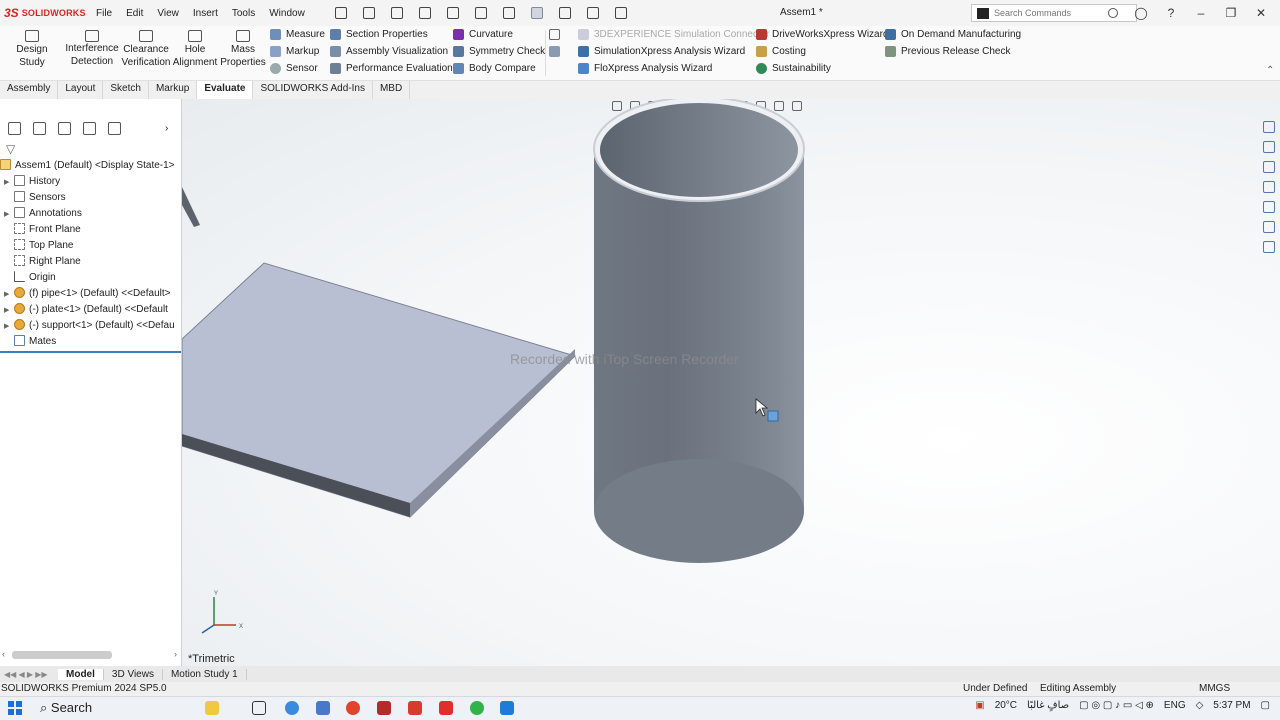 This screenshot has width=1280, height=720. What do you see at coordinates (81, 90) in the screenshot?
I see `tab-layout: Layout` at bounding box center [81, 90].